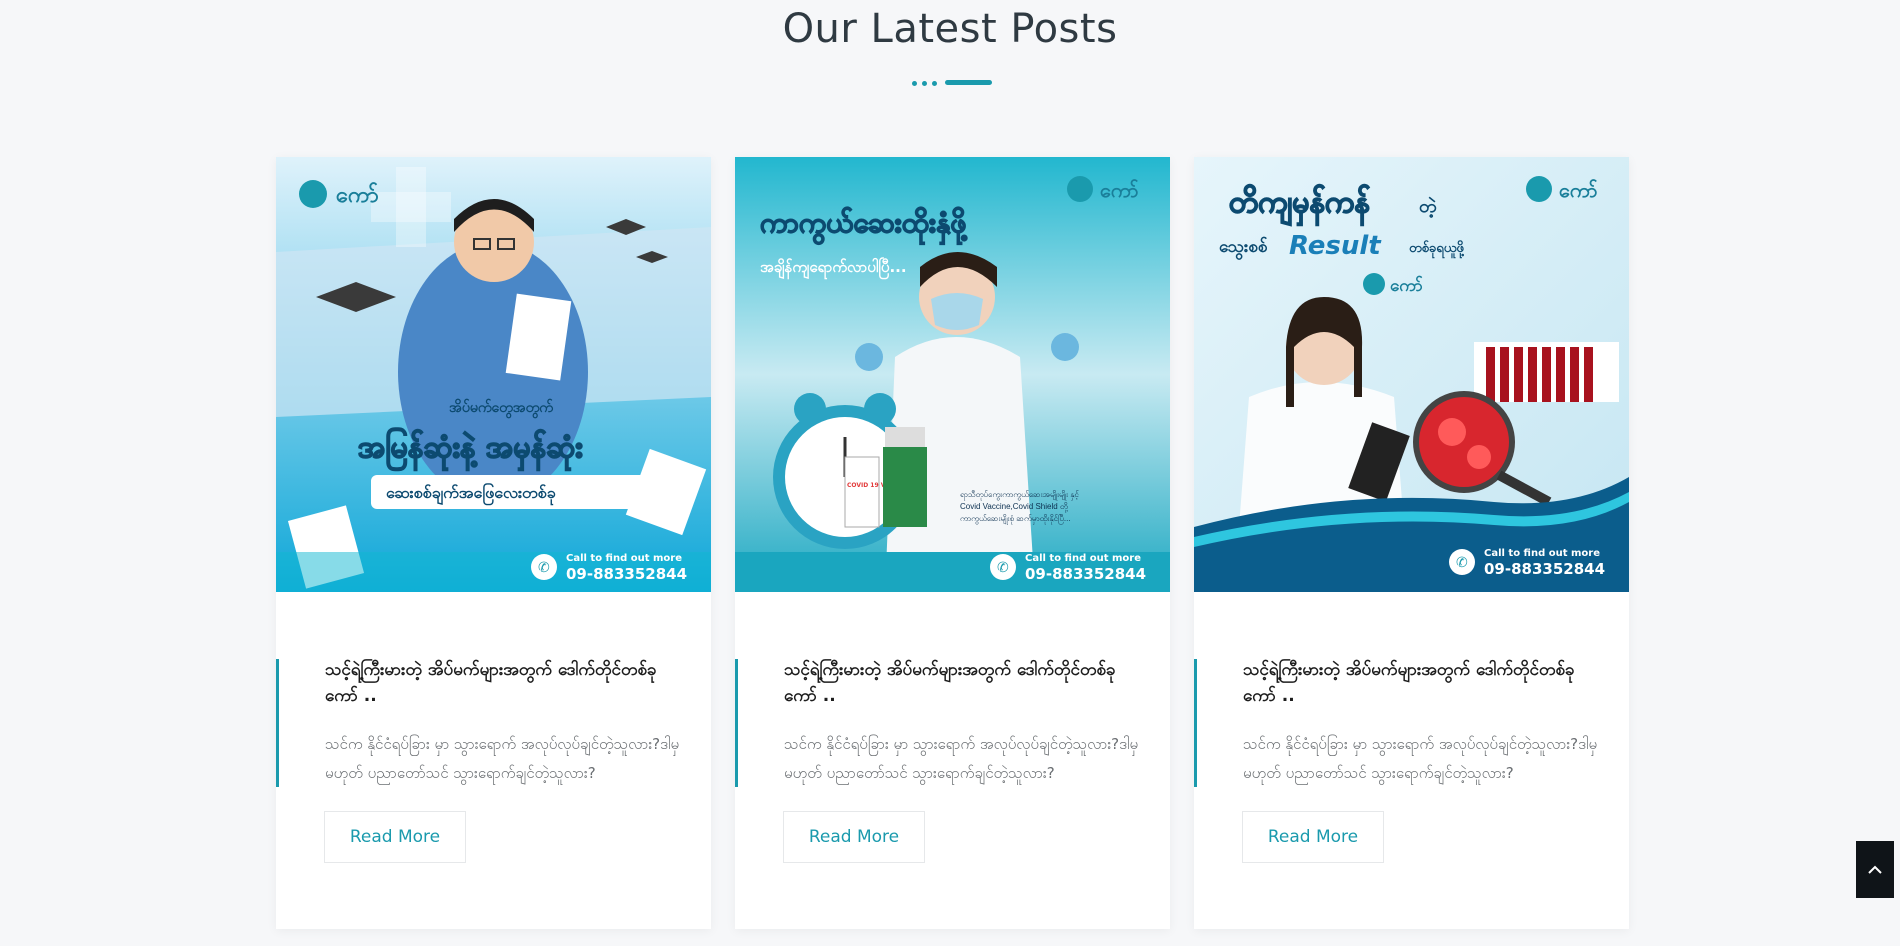 This screenshot has height=946, width=1900. Describe the element at coordinates (950, 29) in the screenshot. I see `section-title: Our Latest Posts` at that location.